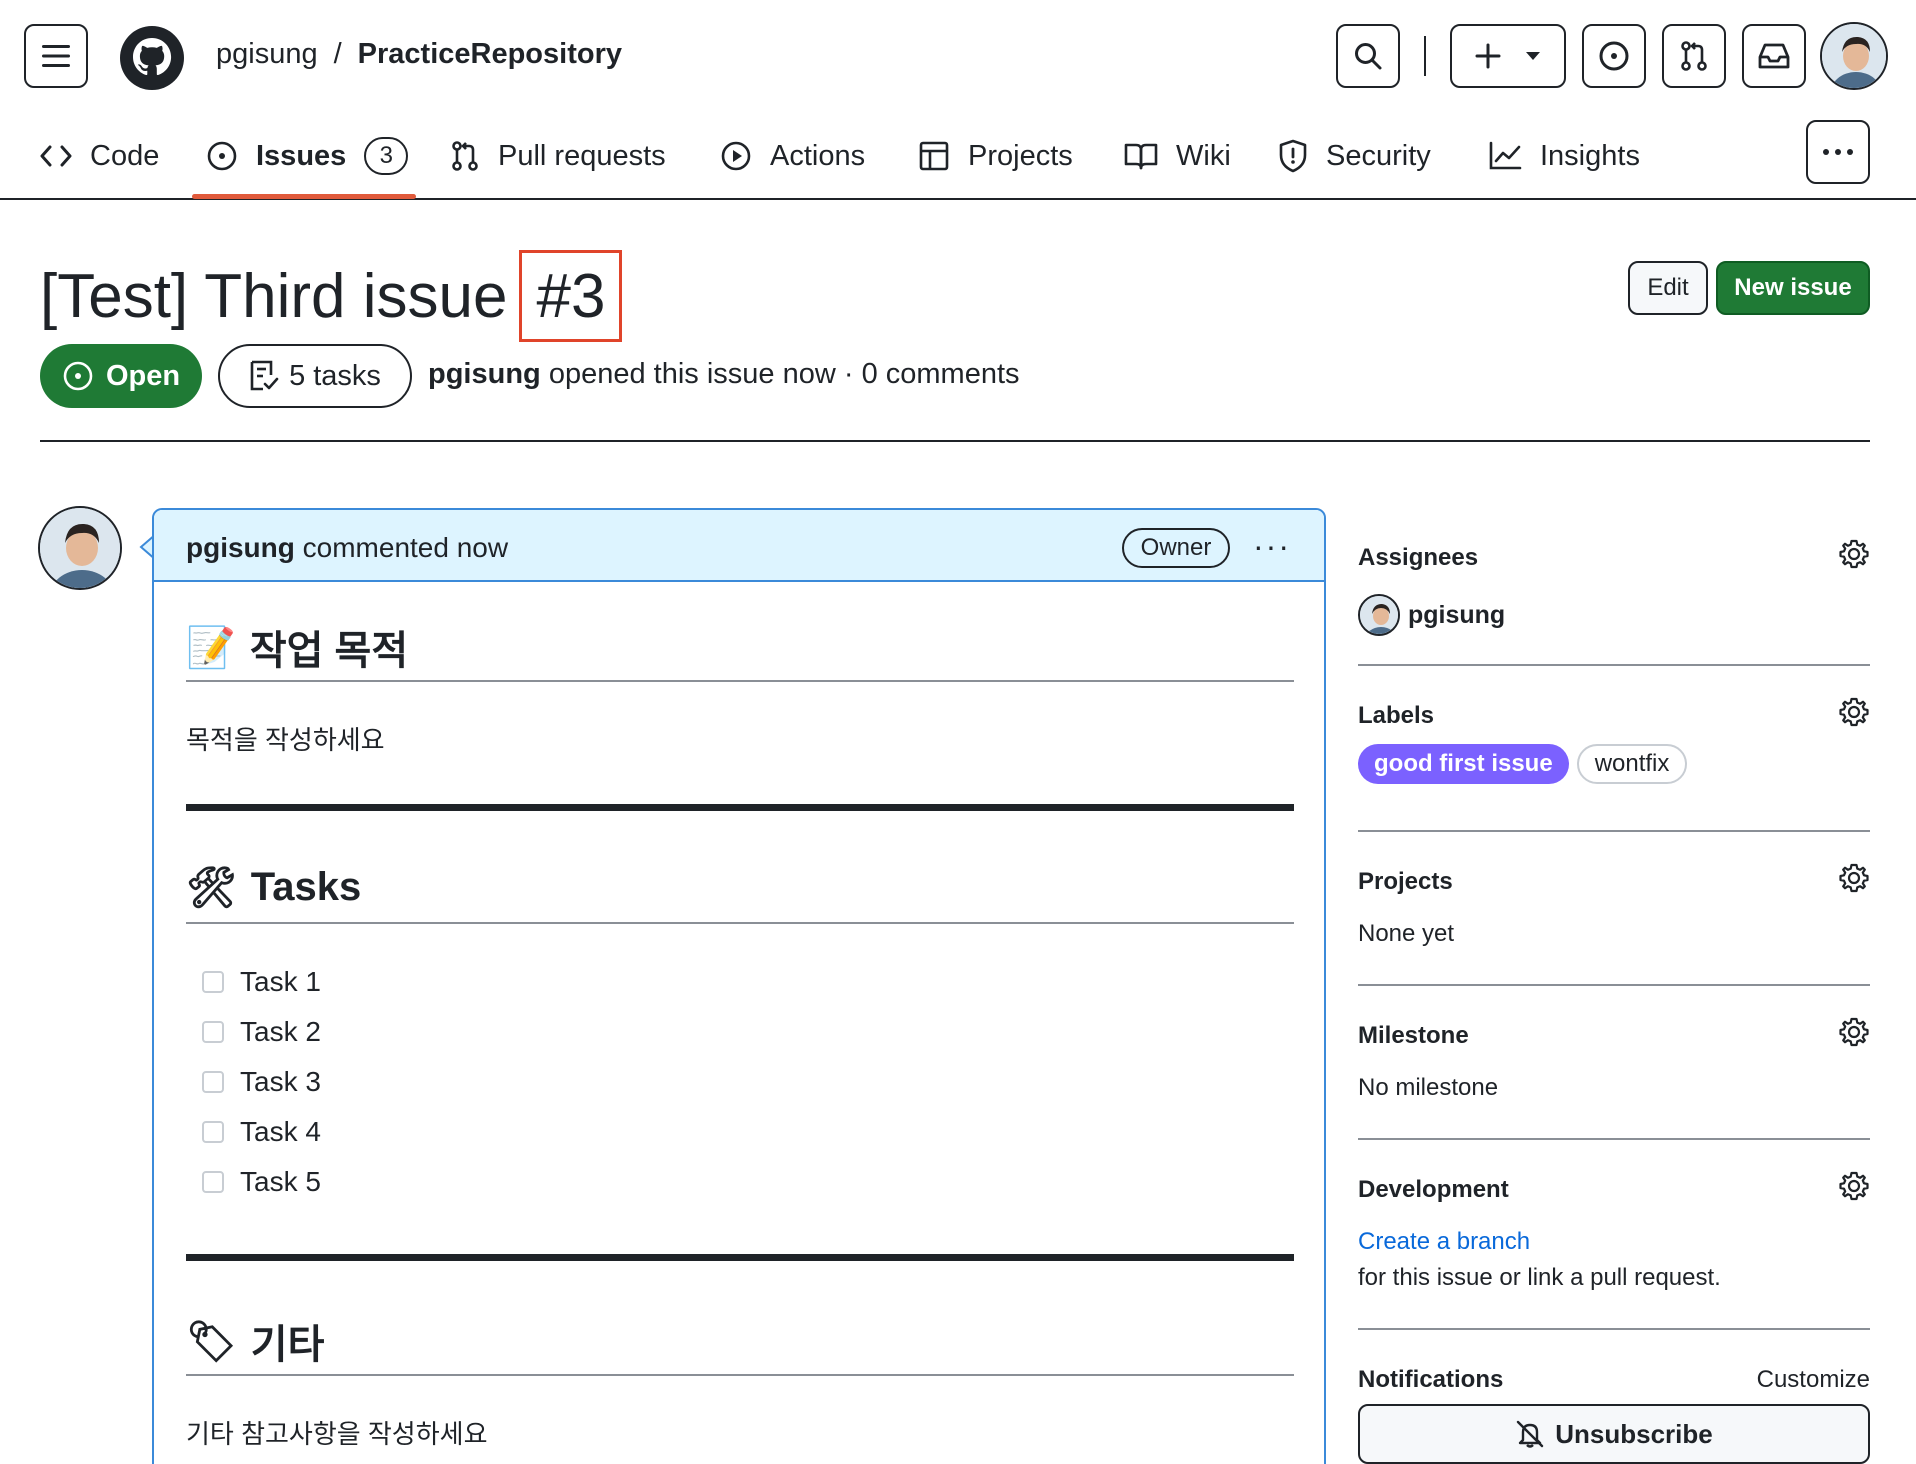 The width and height of the screenshot is (1916, 1464). I want to click on task-item: Task 3, so click(261, 1082).